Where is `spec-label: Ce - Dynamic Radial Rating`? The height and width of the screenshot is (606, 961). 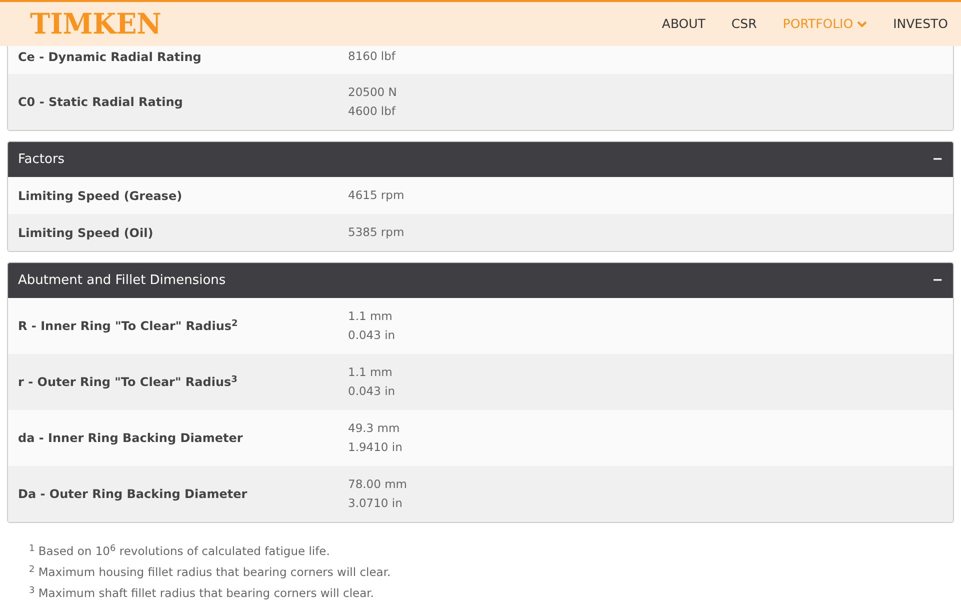 spec-label: Ce - Dynamic Radial Rating is located at coordinates (110, 57).